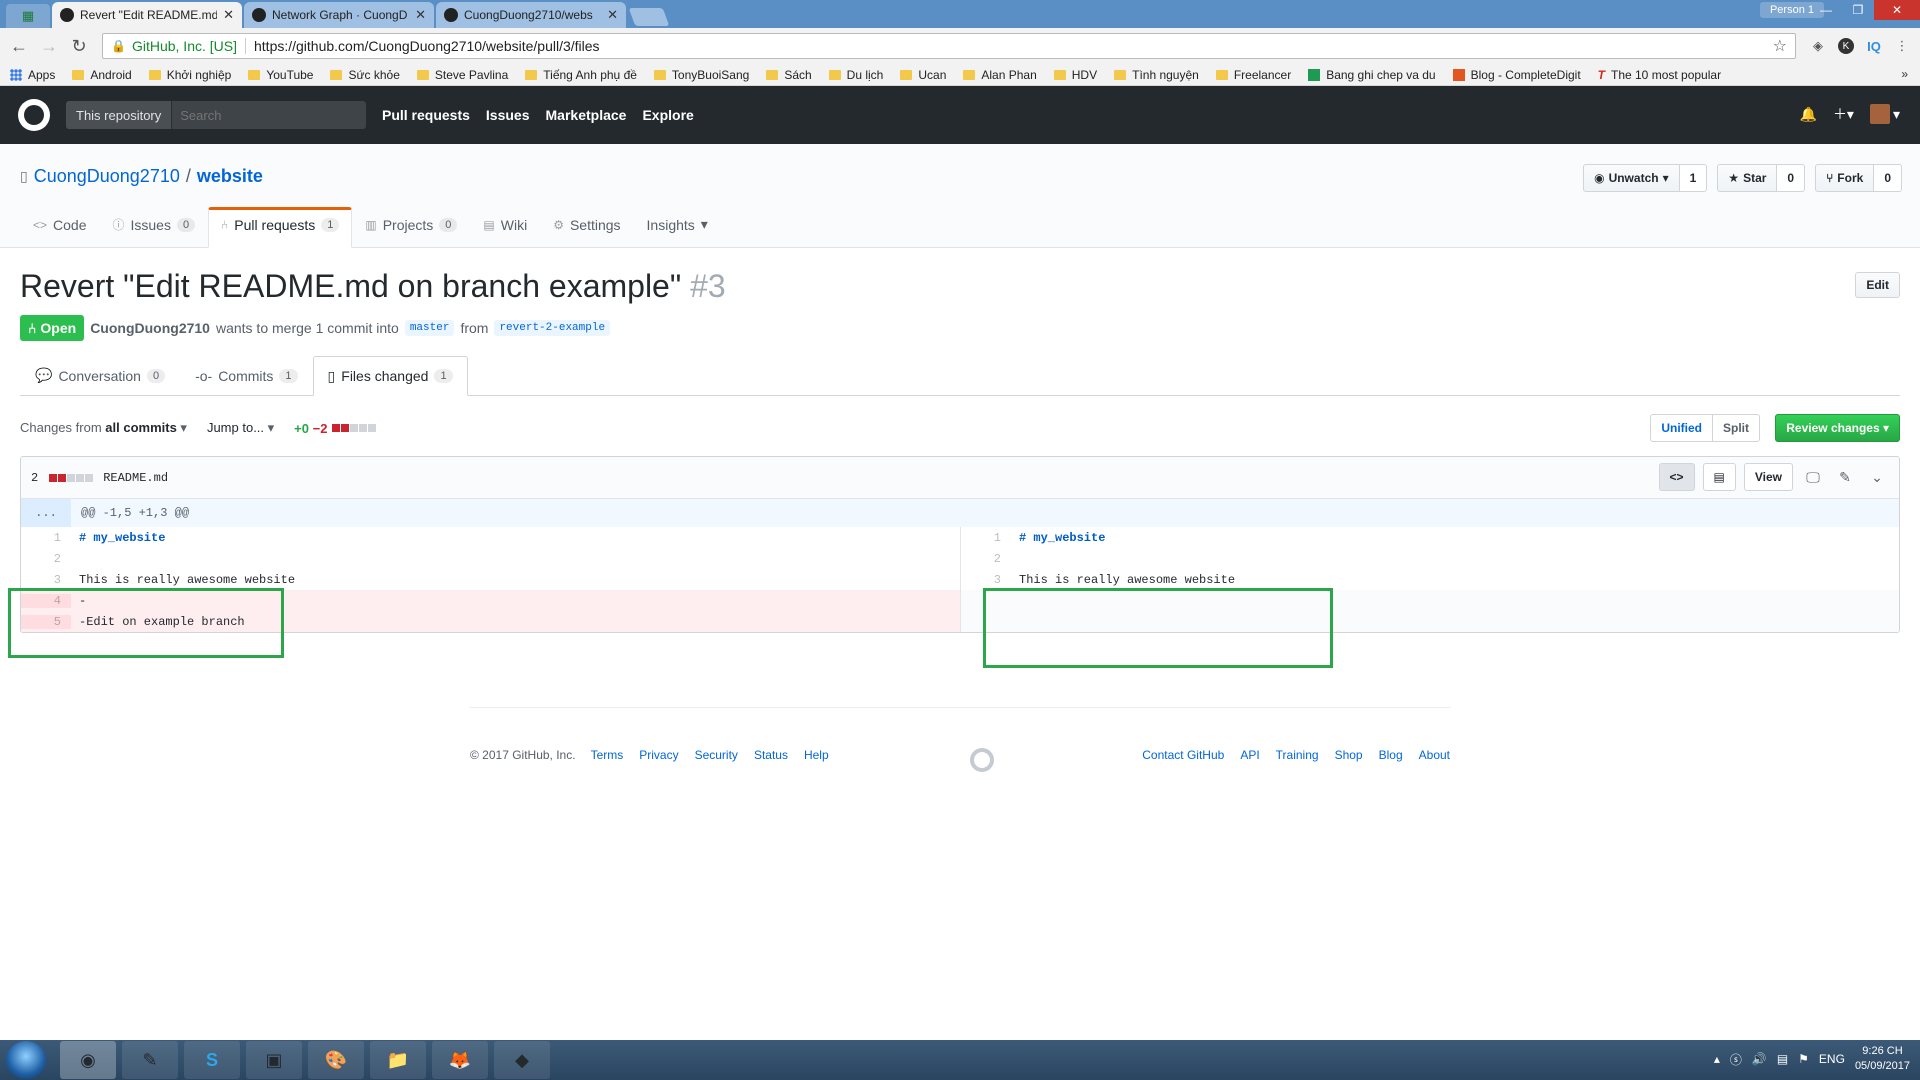  I want to click on unified-button: Unified, so click(1681, 428).